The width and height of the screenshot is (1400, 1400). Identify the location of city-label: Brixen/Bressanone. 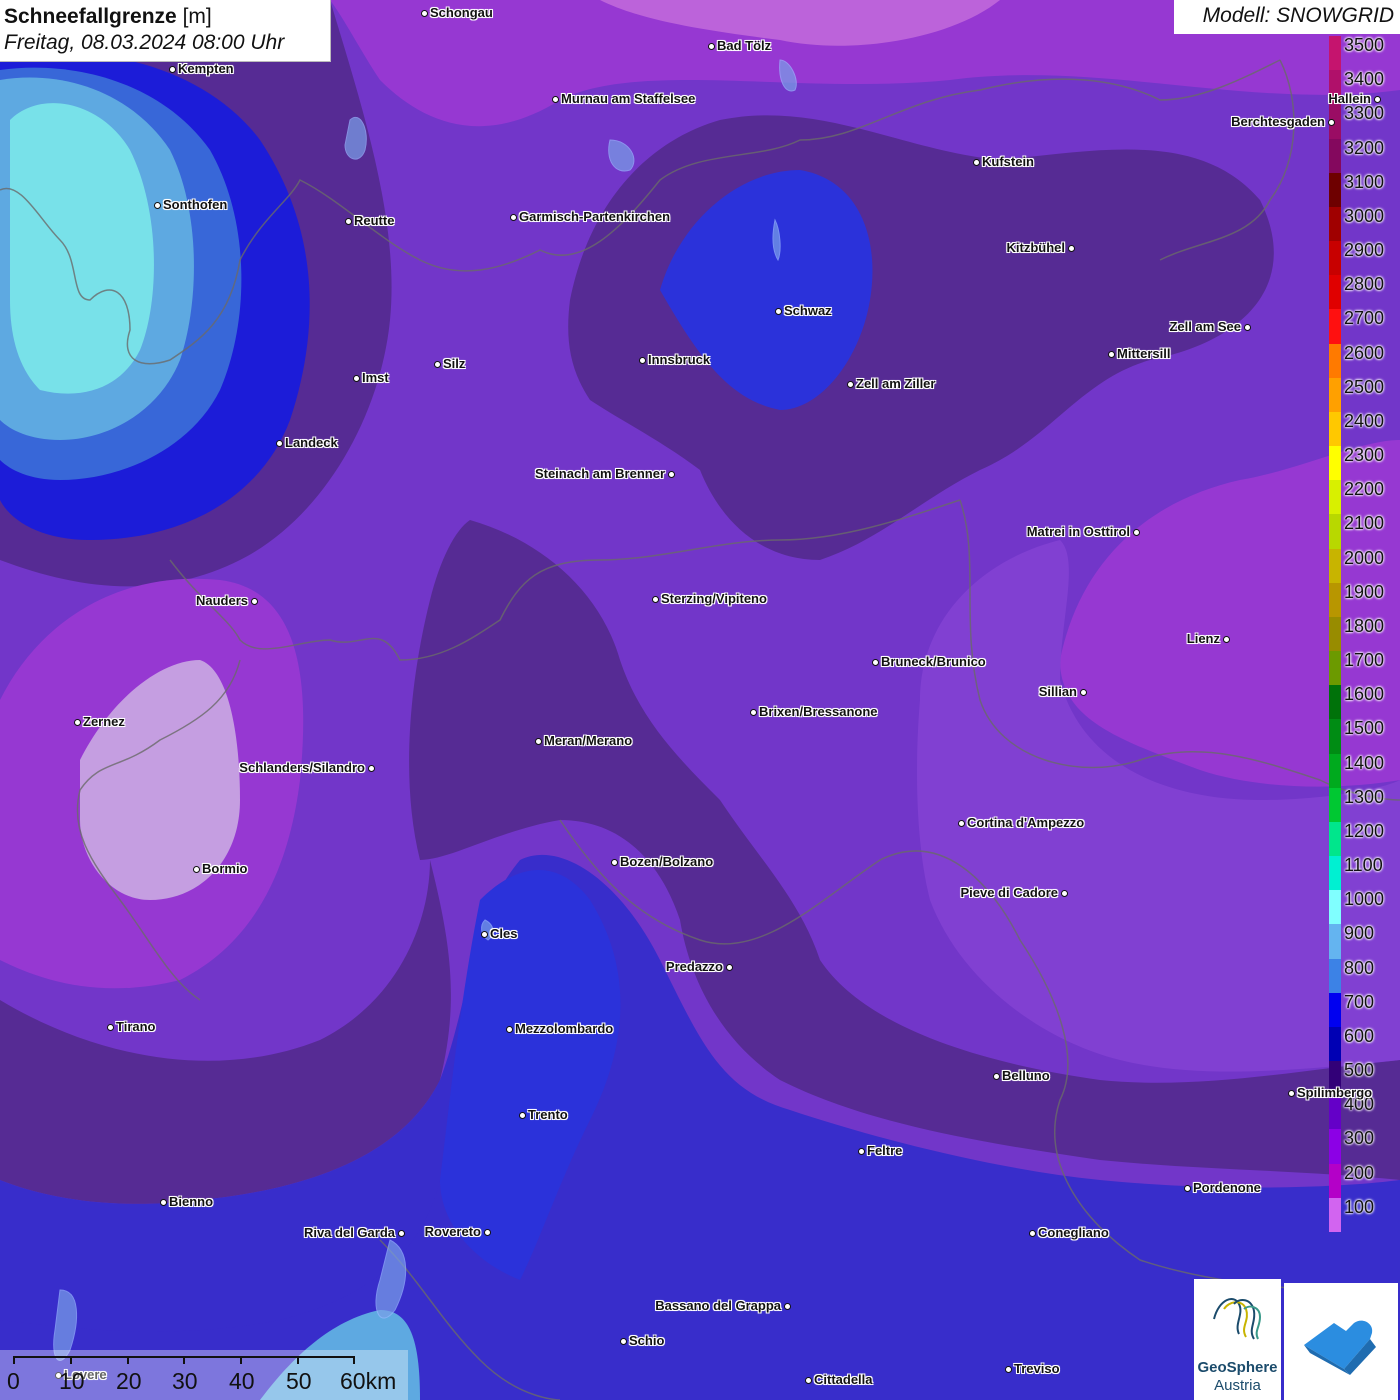
(818, 711).